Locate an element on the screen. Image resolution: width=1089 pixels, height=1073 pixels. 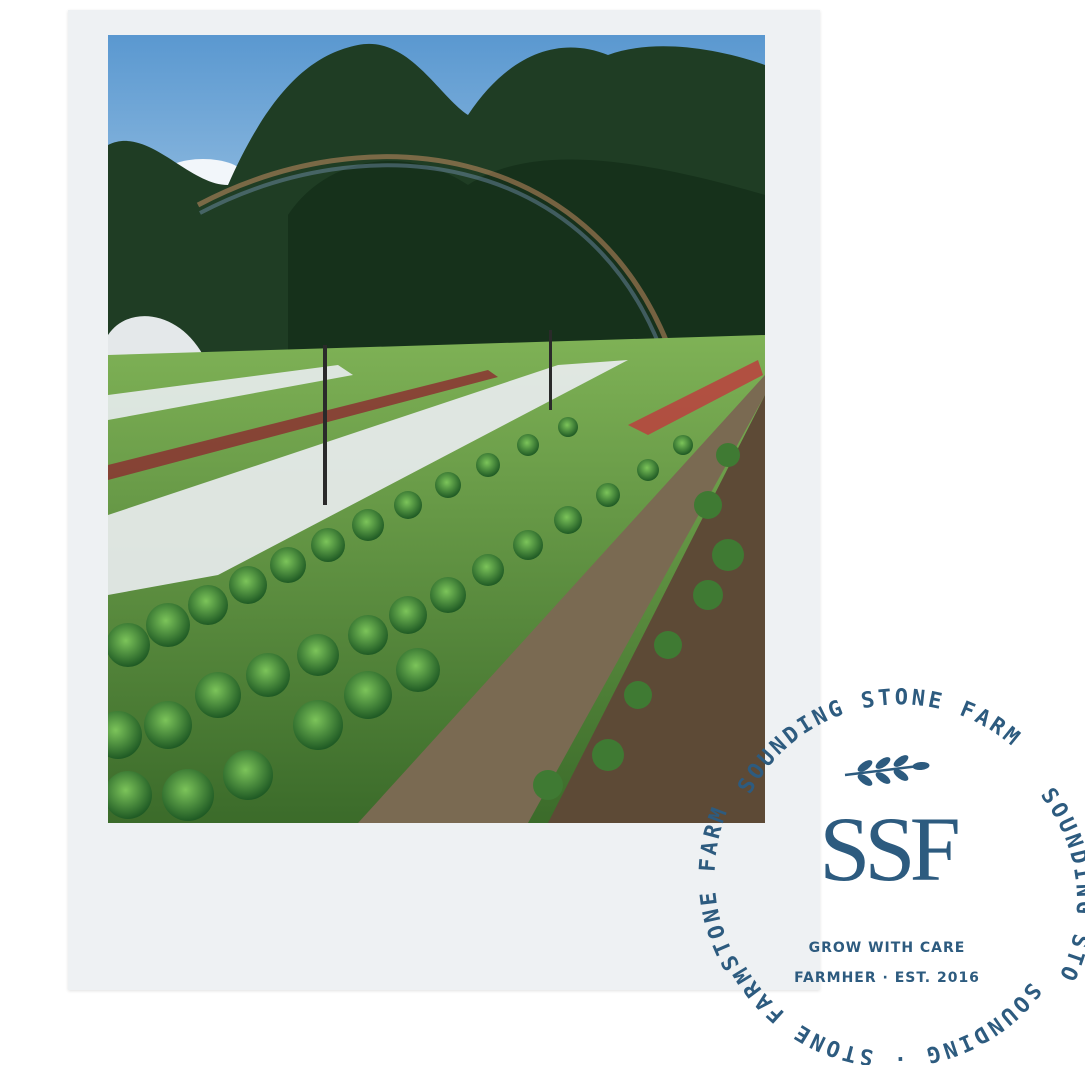
monogram: SSF is located at coordinates (888, 849).